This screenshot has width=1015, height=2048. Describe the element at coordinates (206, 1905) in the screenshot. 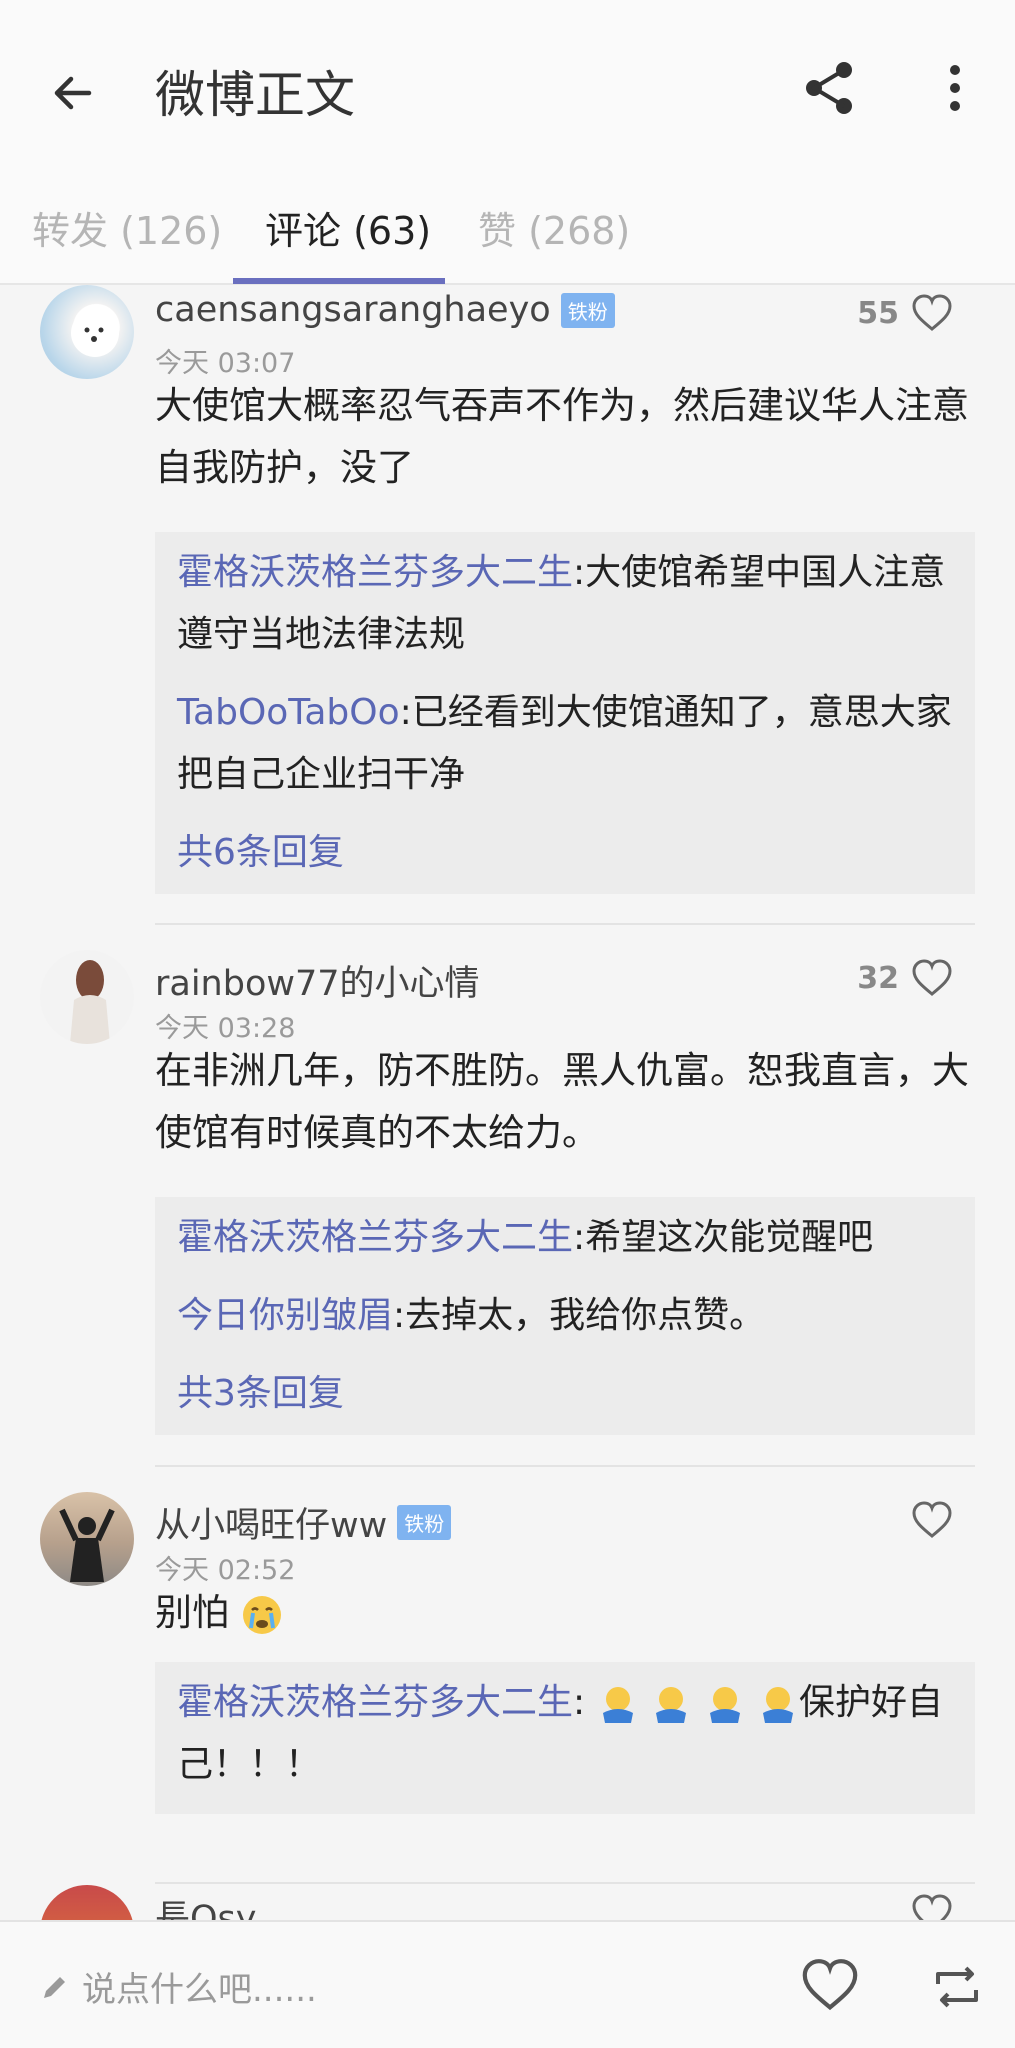

I see `comment-username: 長Qsy` at that location.